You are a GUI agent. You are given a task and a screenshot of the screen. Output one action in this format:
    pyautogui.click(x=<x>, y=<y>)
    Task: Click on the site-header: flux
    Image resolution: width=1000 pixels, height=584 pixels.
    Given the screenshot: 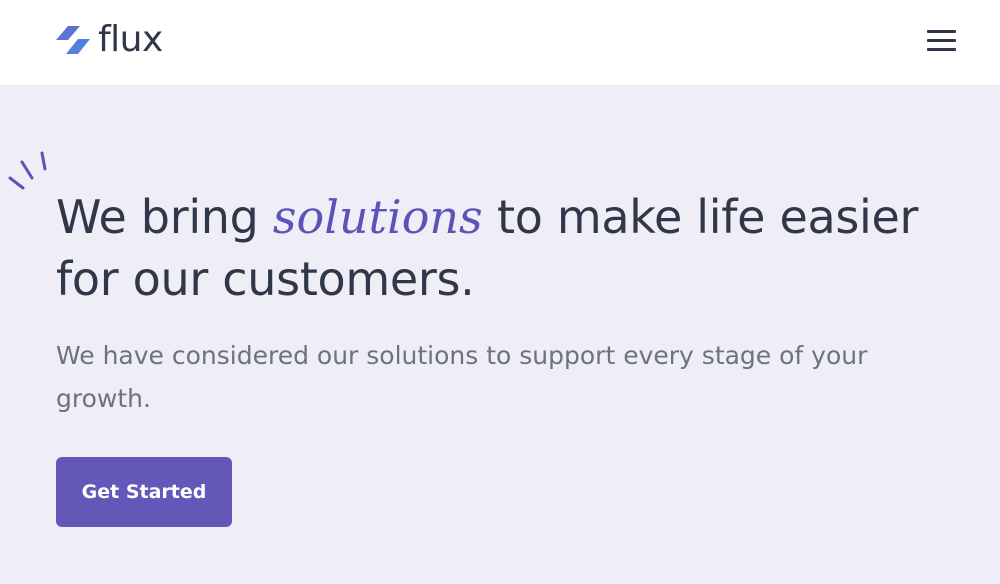 What is the action you would take?
    pyautogui.click(x=500, y=43)
    